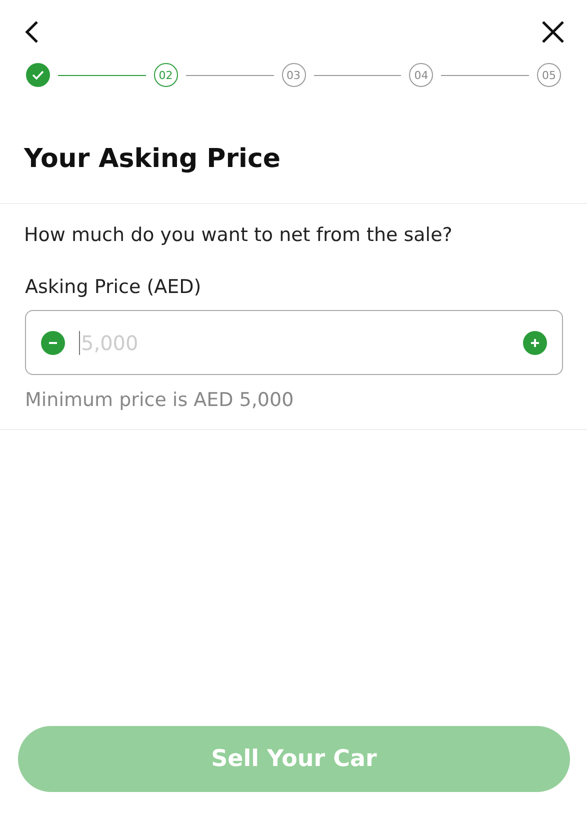 The image size is (587, 813). What do you see at coordinates (294, 75) in the screenshot?
I see `step-number: 03` at bounding box center [294, 75].